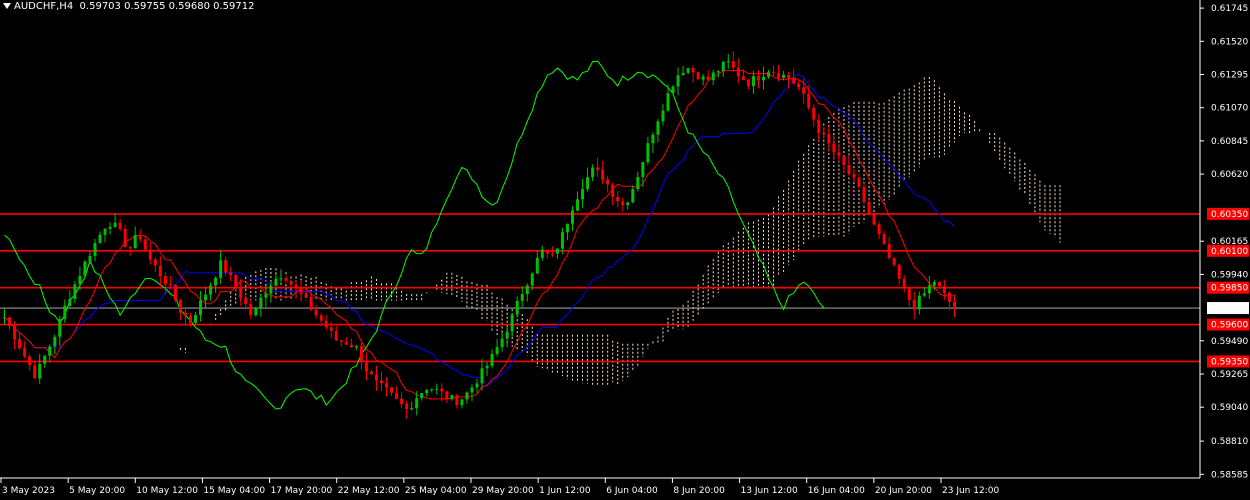 The image size is (1250, 500). What do you see at coordinates (234, 491) in the screenshot?
I see `time-tick-label: 15 May 04:00` at bounding box center [234, 491].